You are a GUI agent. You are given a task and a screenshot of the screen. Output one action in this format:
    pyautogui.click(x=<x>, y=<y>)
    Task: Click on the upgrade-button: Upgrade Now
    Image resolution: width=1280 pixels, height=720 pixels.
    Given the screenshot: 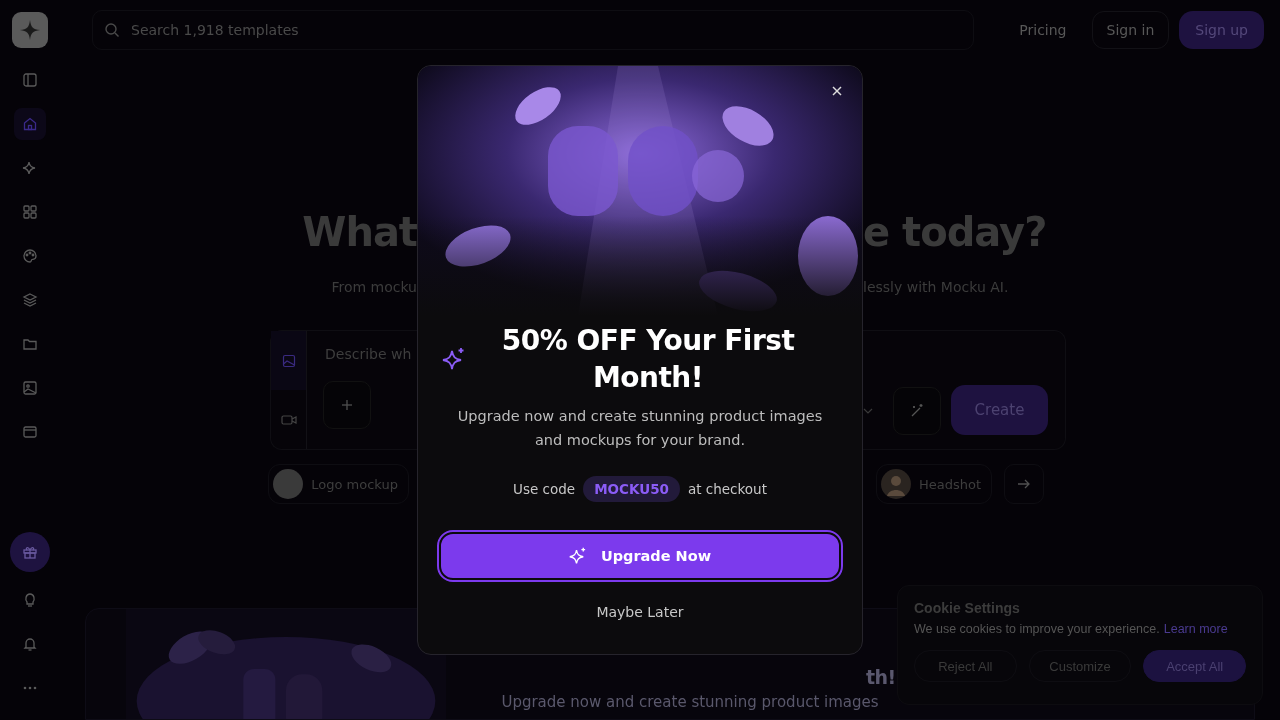 What is the action you would take?
    pyautogui.click(x=640, y=556)
    